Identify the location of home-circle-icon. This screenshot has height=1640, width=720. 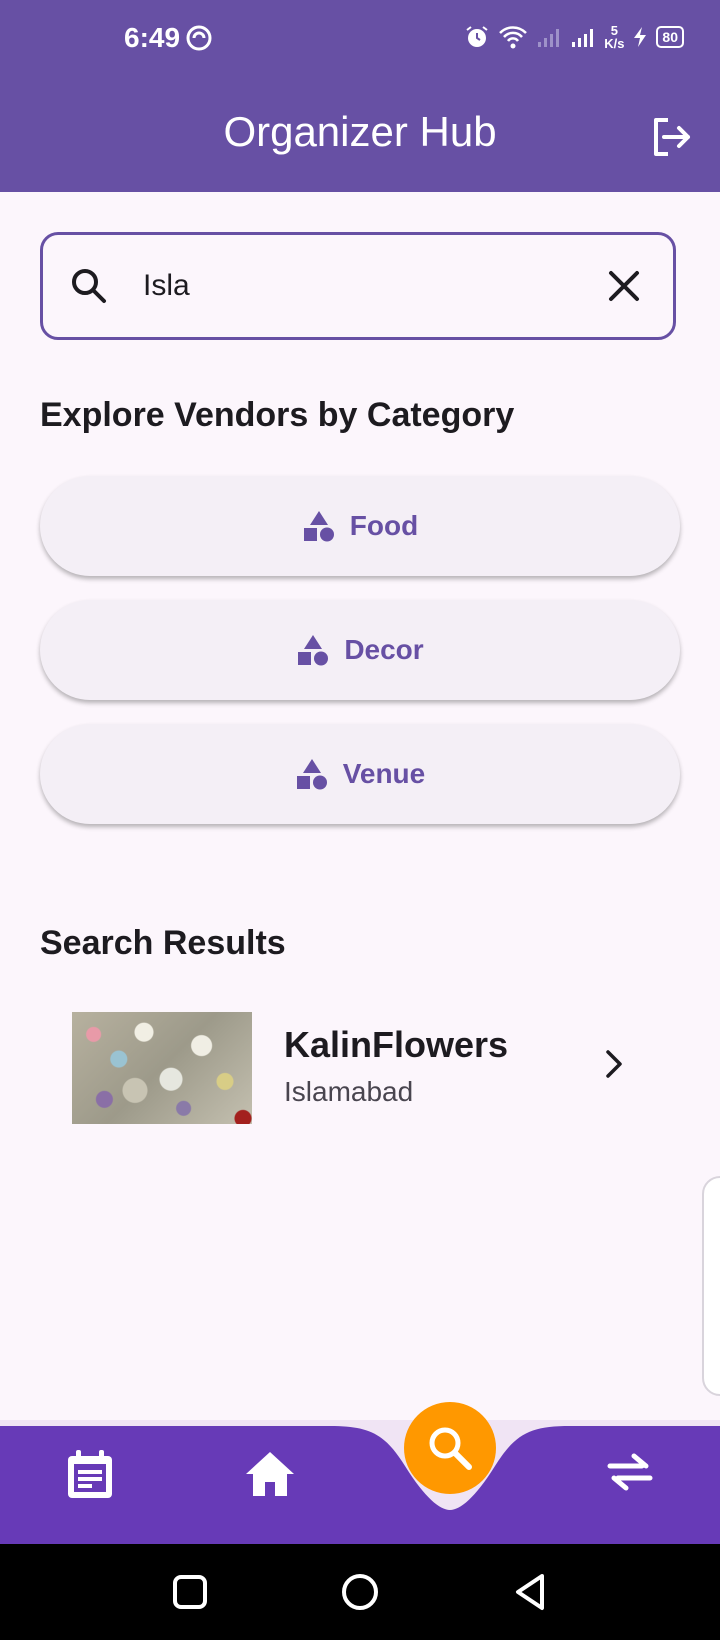
(360, 1592).